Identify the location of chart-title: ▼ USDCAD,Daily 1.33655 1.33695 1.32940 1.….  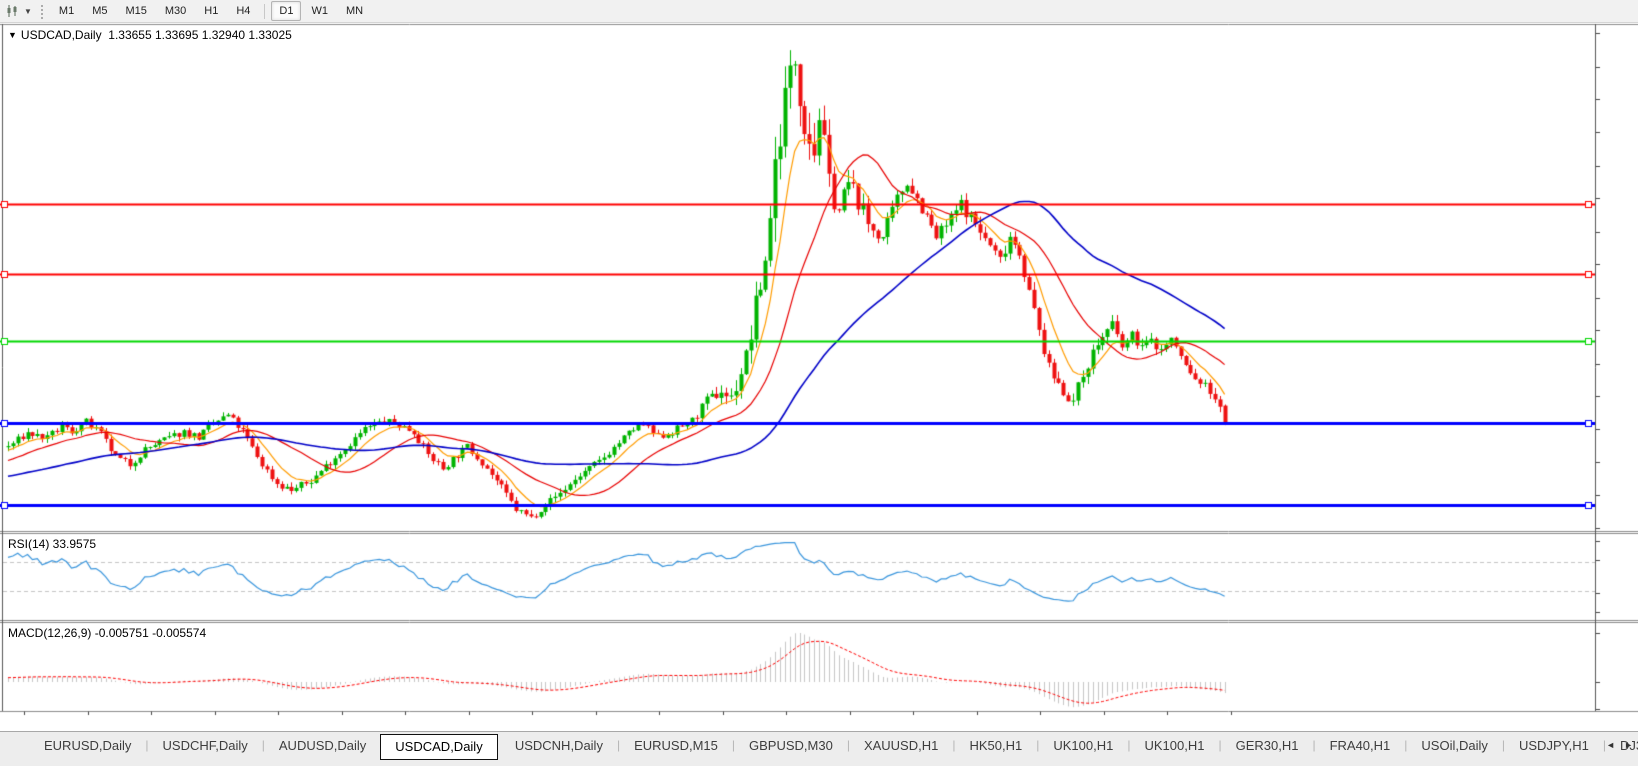
(150, 35).